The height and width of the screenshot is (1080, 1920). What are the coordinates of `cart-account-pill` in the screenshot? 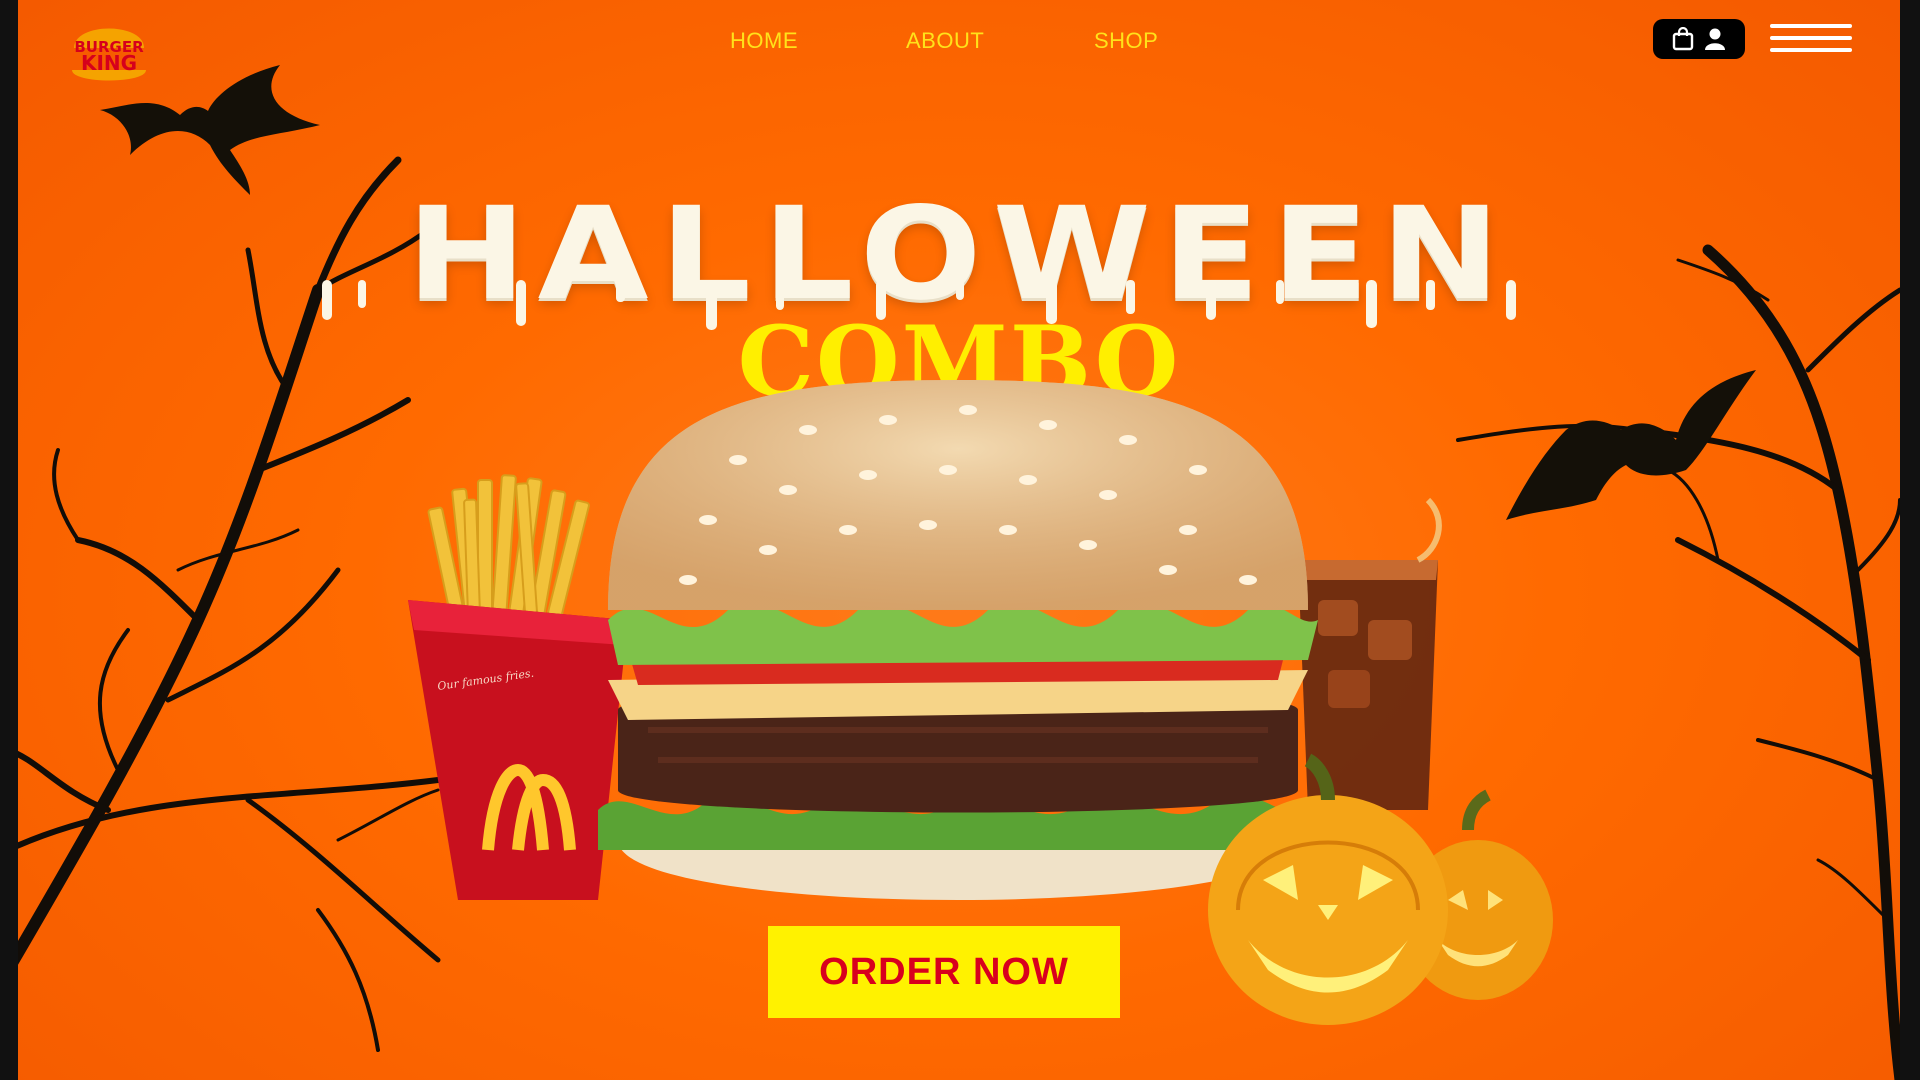 It's located at (1699, 39).